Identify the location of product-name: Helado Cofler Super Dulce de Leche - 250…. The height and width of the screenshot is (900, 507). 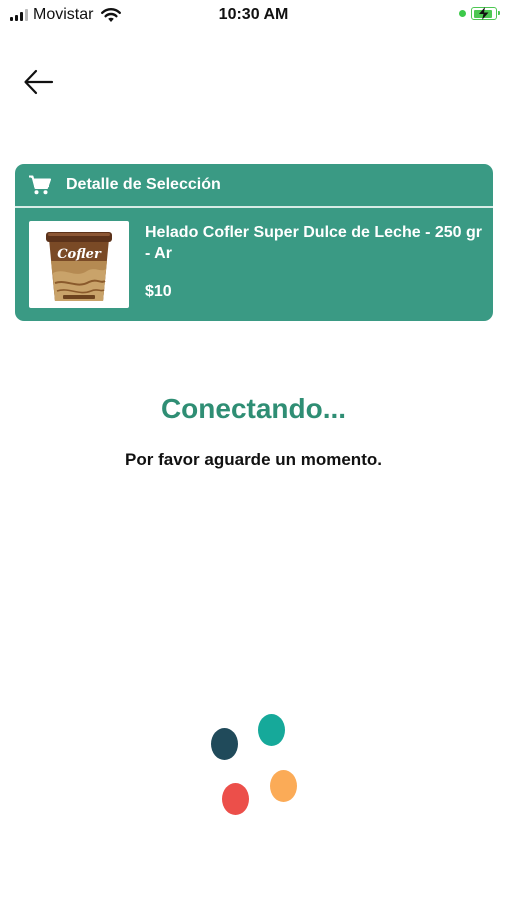
(313, 243).